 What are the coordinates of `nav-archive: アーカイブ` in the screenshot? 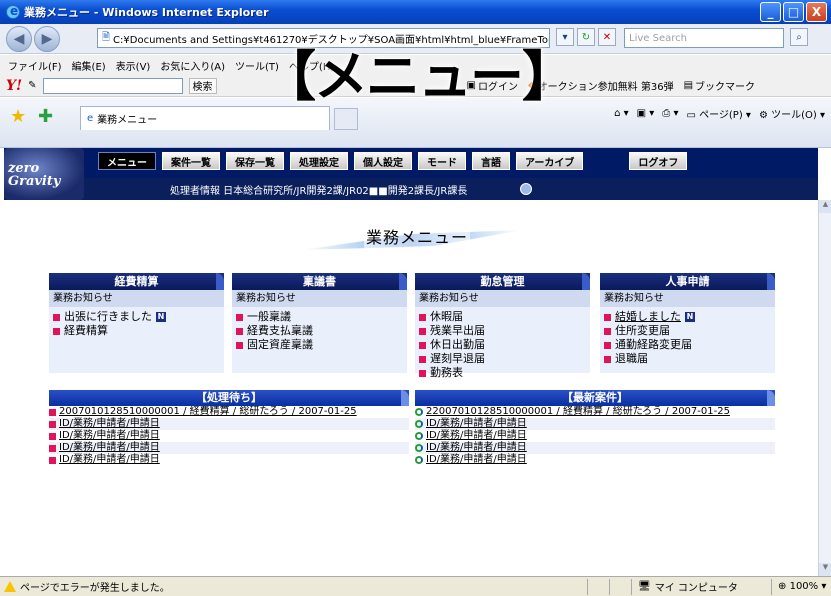 It's located at (550, 161).